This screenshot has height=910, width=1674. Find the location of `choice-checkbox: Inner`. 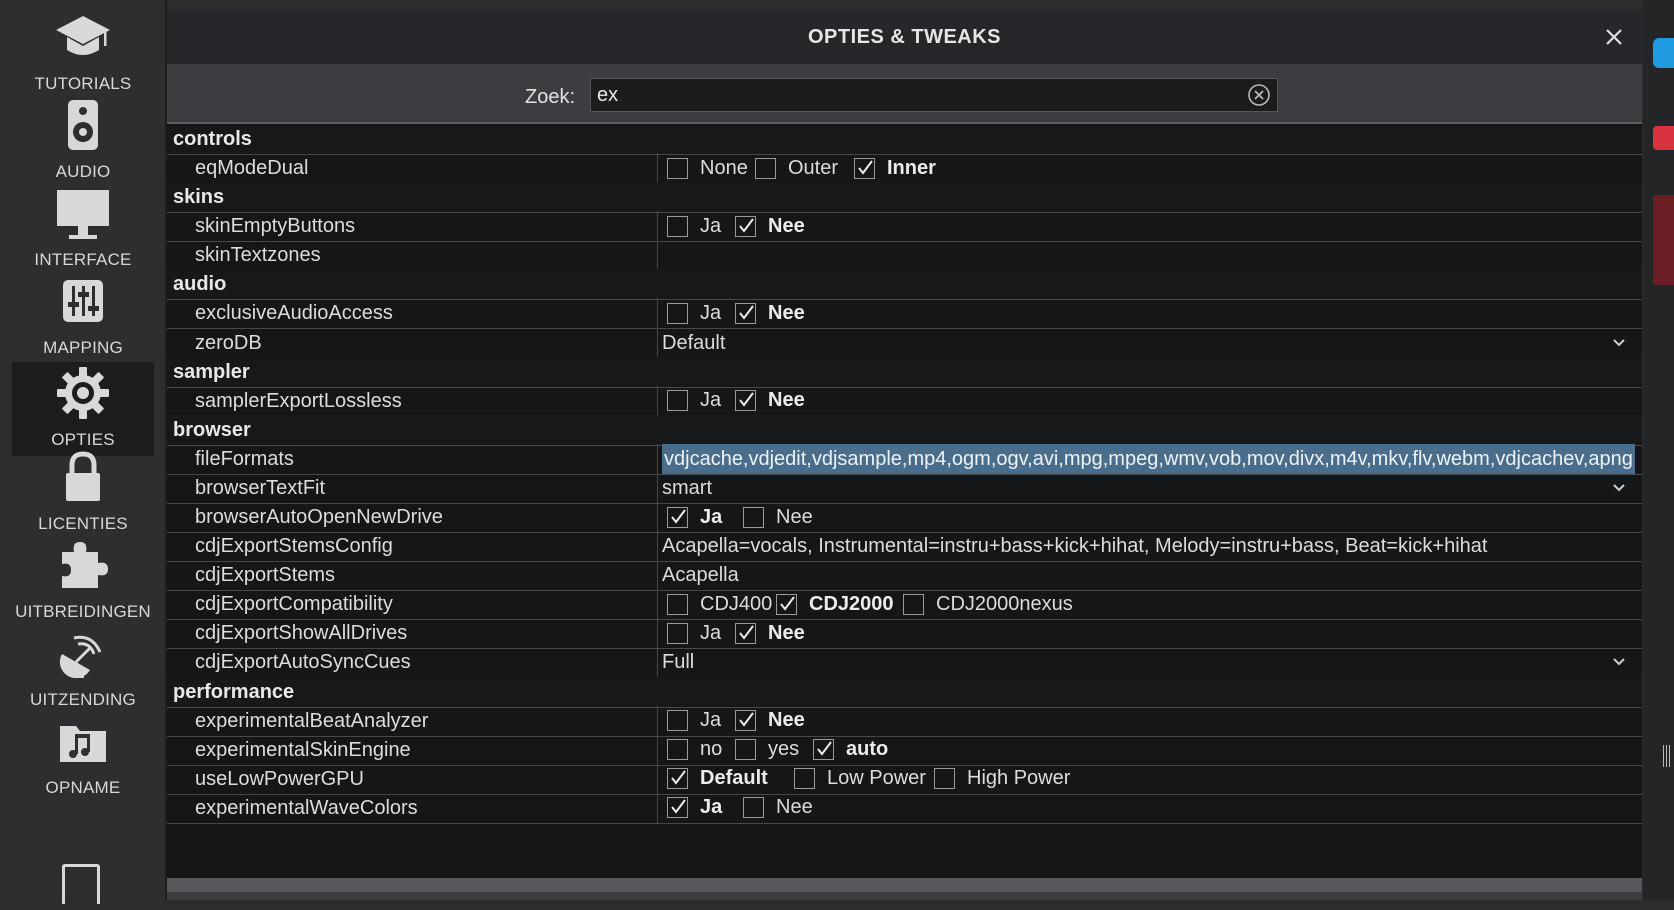

choice-checkbox: Inner is located at coordinates (895, 168).